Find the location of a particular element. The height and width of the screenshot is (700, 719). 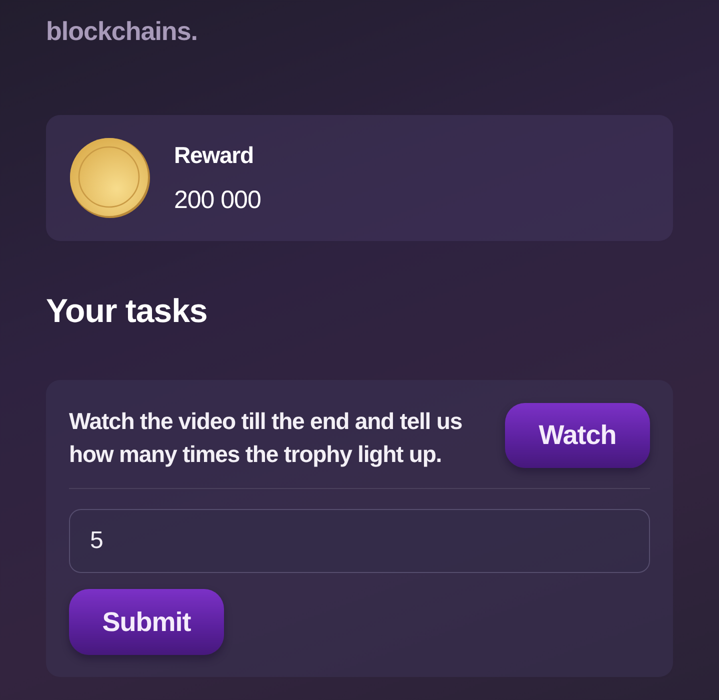

watch-button: Watch is located at coordinates (577, 435).